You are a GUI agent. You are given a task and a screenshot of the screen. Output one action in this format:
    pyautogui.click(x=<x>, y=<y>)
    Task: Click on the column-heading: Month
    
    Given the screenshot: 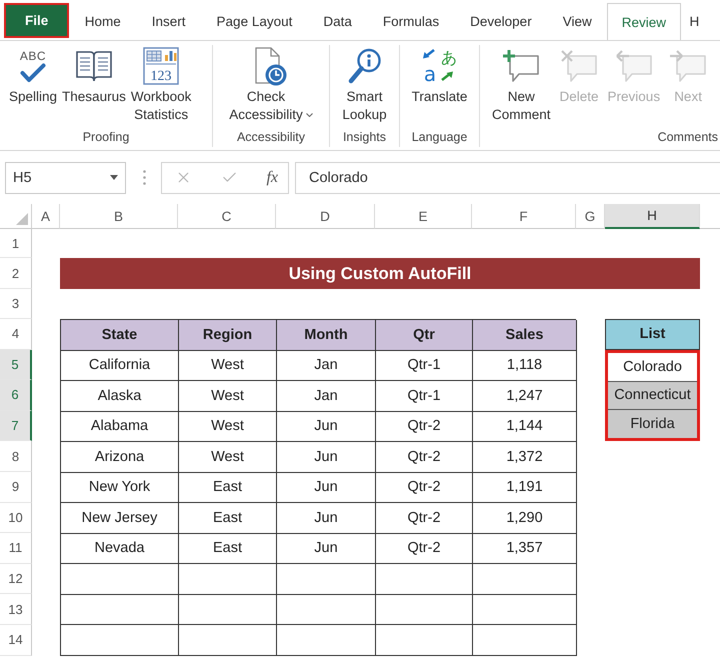 What is the action you would take?
    pyautogui.click(x=326, y=335)
    